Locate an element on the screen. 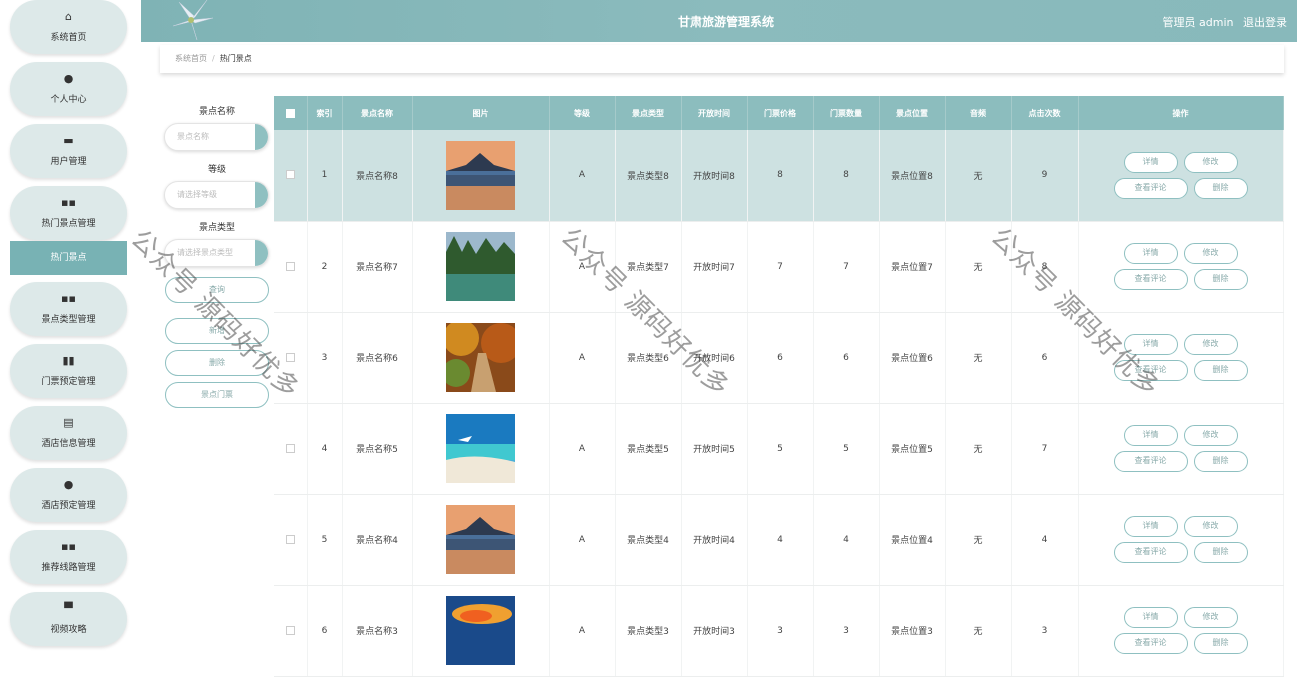 This screenshot has height=677, width=1297. ticket-button: 景点门票 is located at coordinates (217, 395).